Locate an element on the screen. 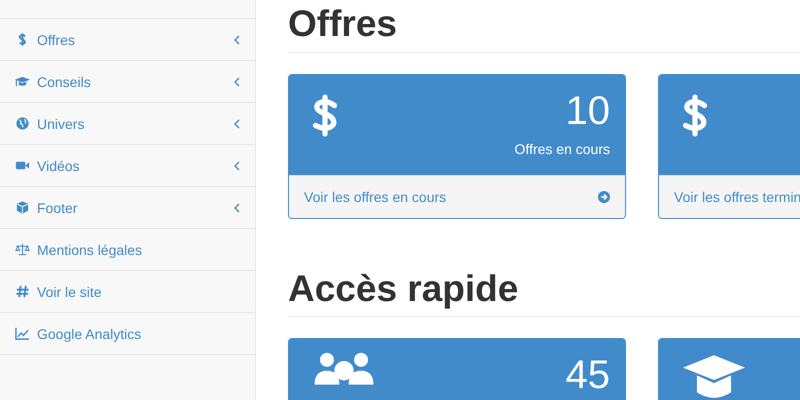 This screenshot has width=800, height=400. sidebar-item: Voir le site is located at coordinates (127, 292).